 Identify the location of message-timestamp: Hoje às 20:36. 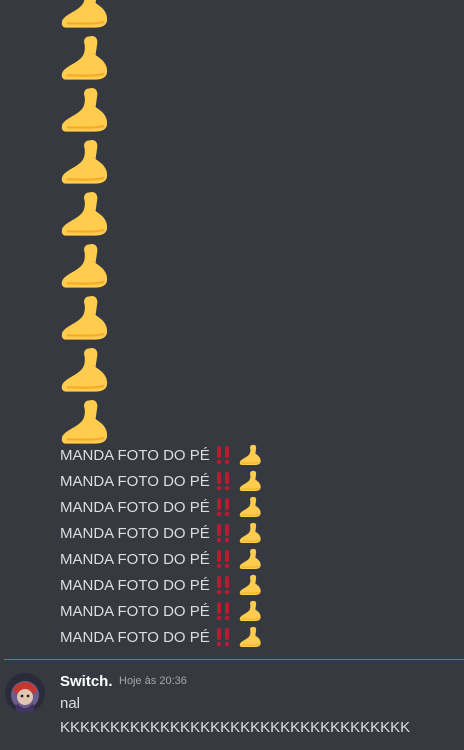
(153, 681).